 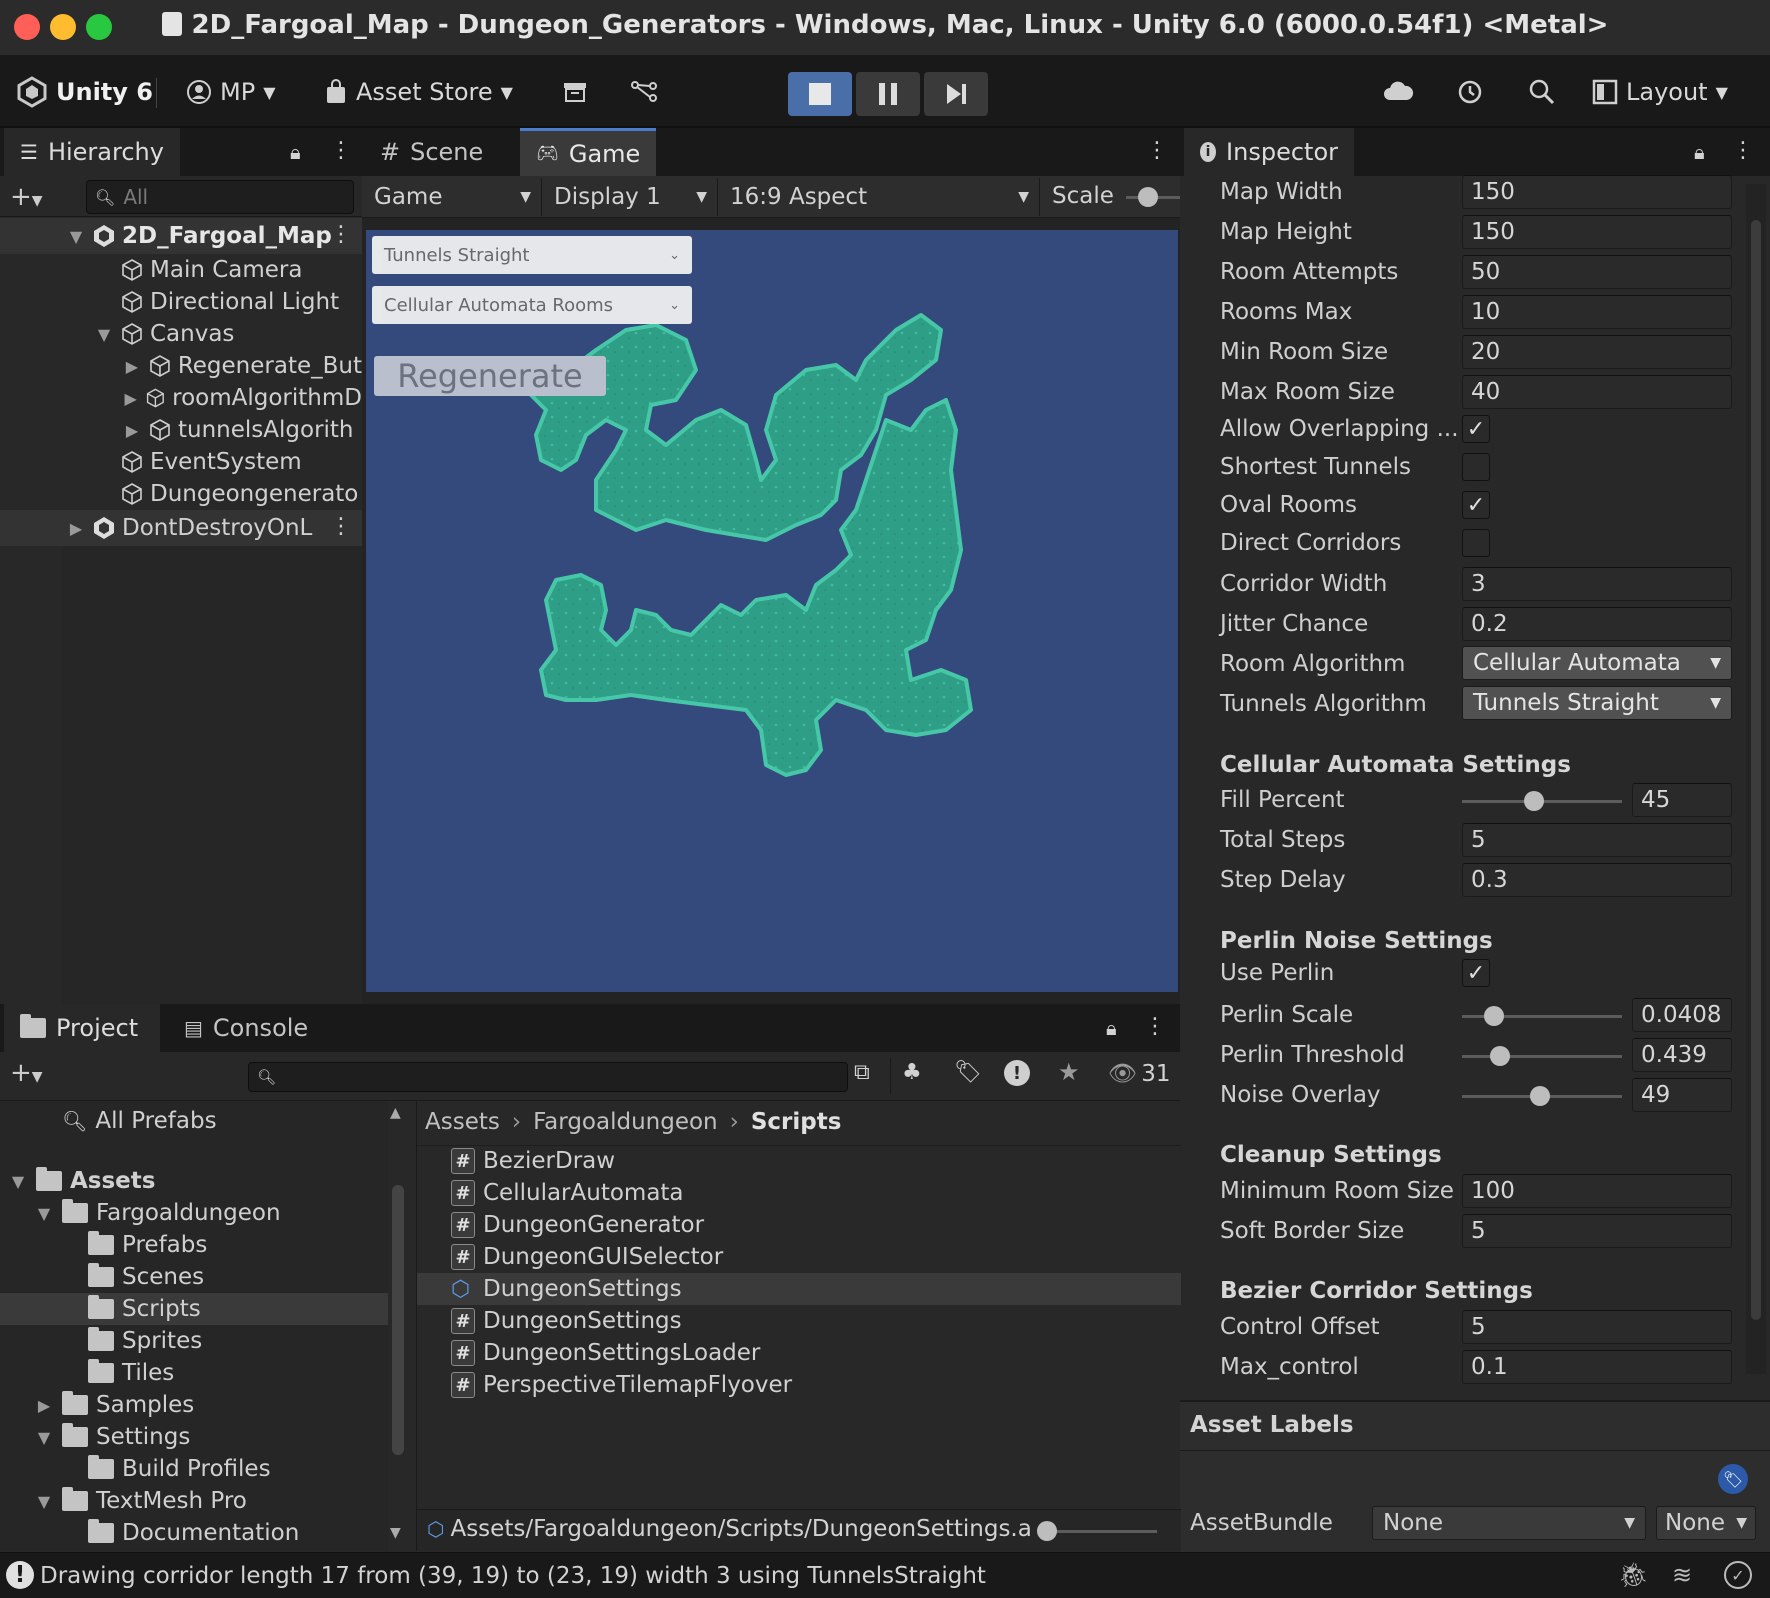 What do you see at coordinates (1476, 429) in the screenshot?
I see `allow-overlapping-checkbox: ✓` at bounding box center [1476, 429].